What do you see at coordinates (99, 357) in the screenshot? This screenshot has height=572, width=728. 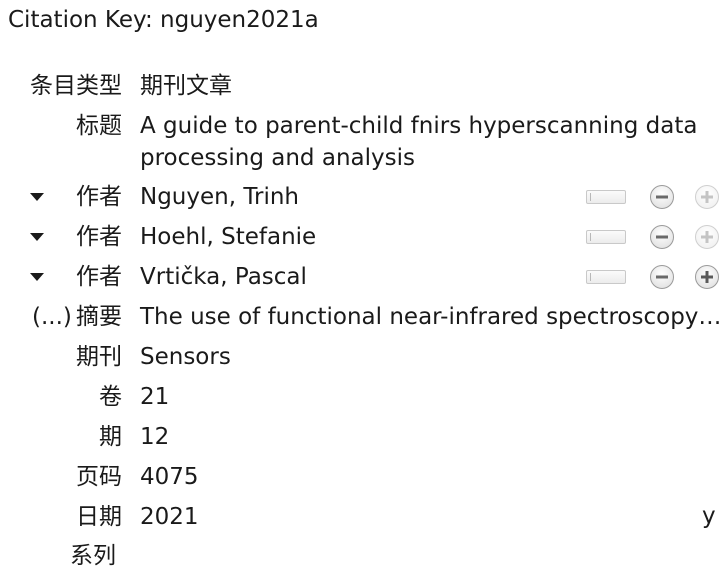 I see `field-label-publication: 期刊` at bounding box center [99, 357].